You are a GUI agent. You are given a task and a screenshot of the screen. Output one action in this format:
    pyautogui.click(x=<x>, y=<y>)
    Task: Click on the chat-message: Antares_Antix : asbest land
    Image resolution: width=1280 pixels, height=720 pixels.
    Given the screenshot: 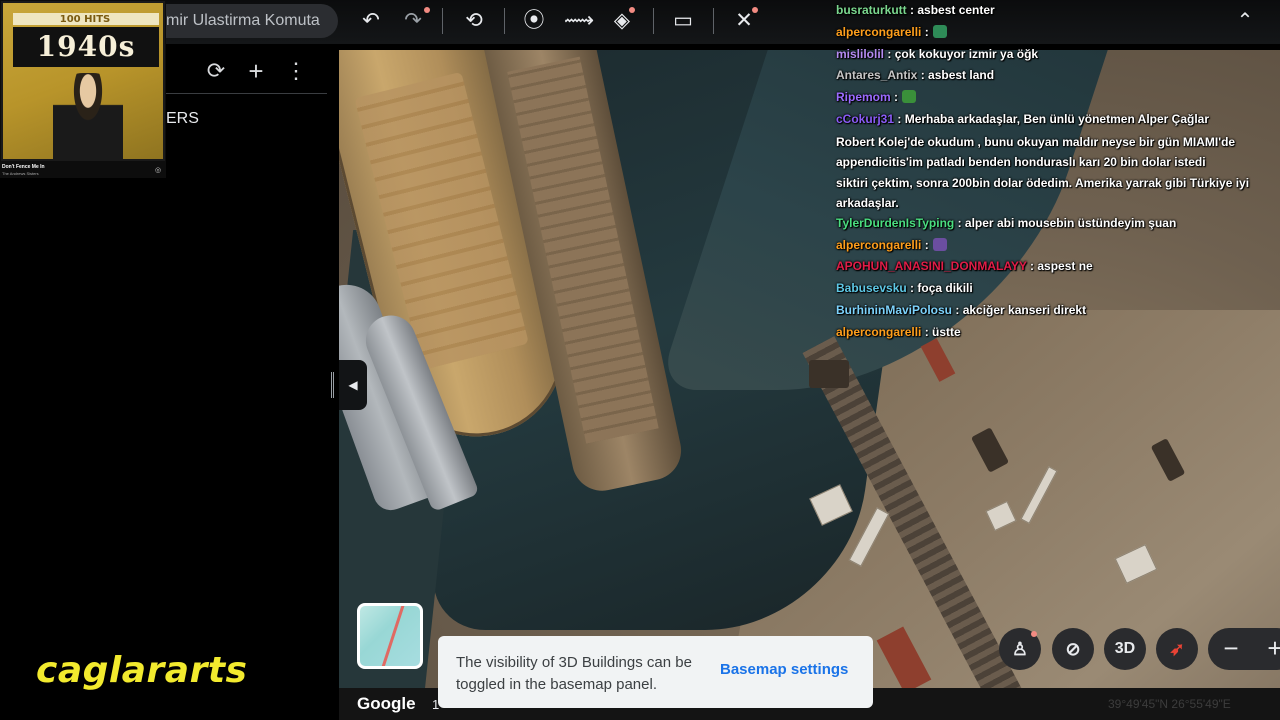 What is the action you would take?
    pyautogui.click(x=915, y=75)
    